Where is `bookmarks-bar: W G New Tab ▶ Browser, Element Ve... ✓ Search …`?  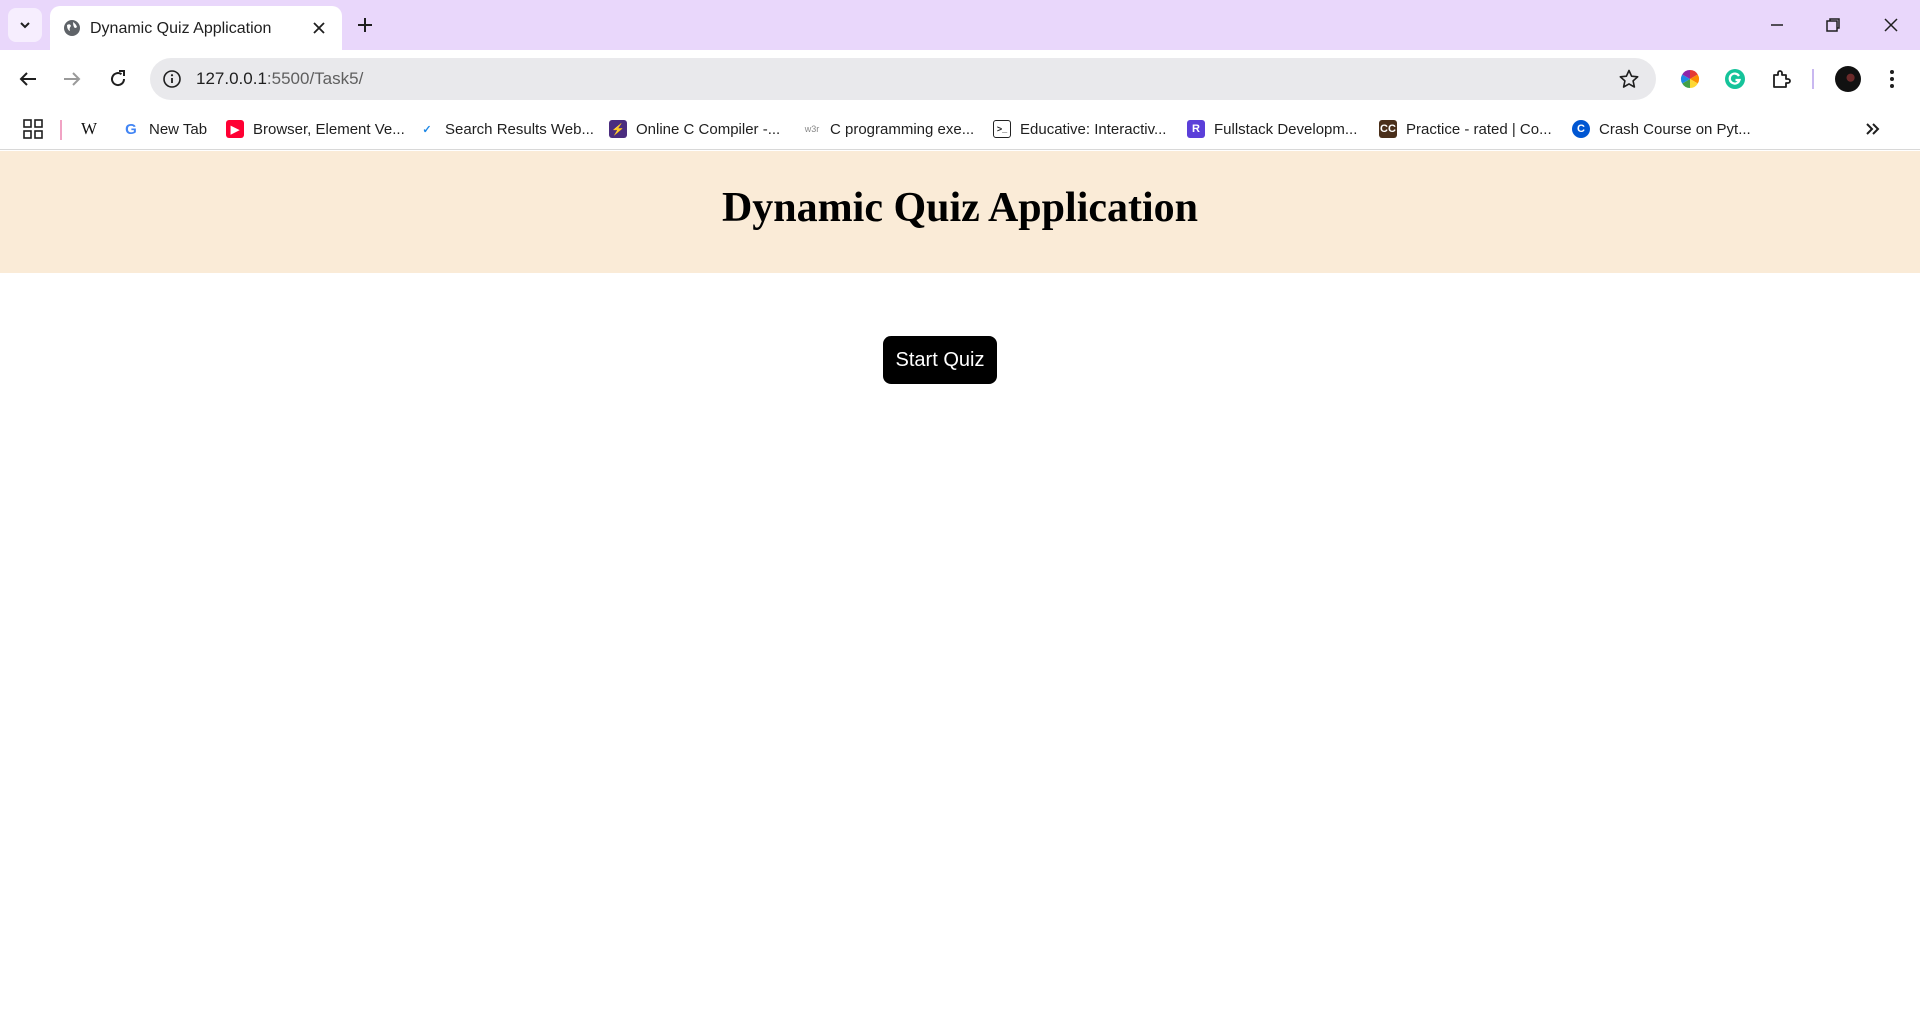 bookmarks-bar: W G New Tab ▶ Browser, Element Ve... ✓ Search … is located at coordinates (960, 129).